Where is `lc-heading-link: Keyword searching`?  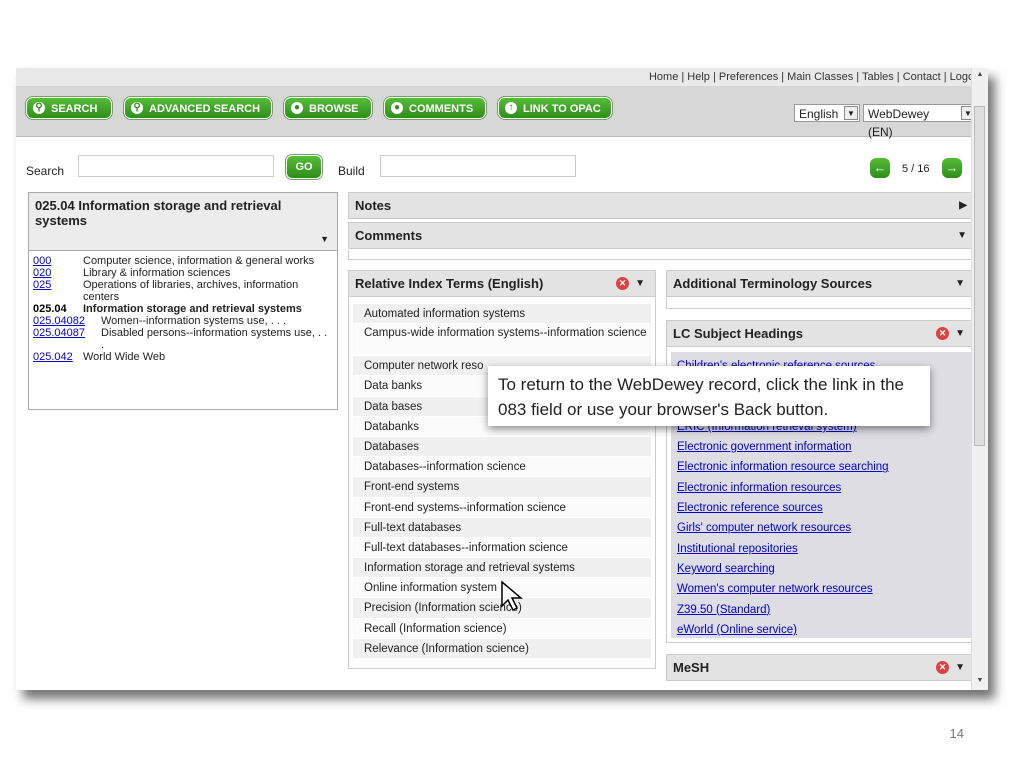
lc-heading-link: Keyword searching is located at coordinates (824, 569).